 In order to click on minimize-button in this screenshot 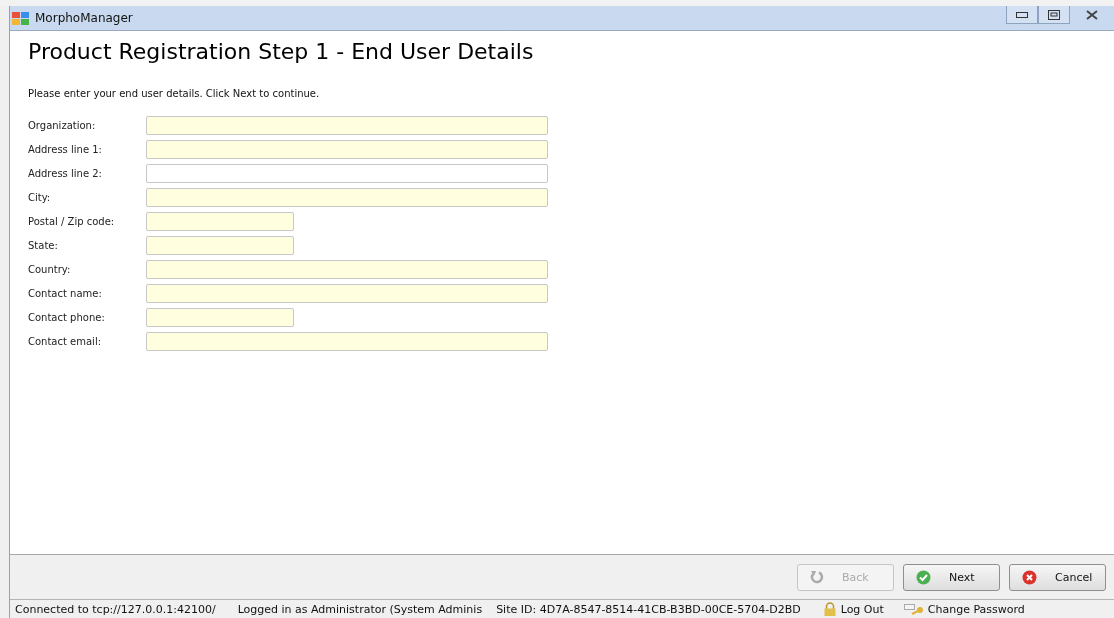, I will do `click(1022, 15)`.